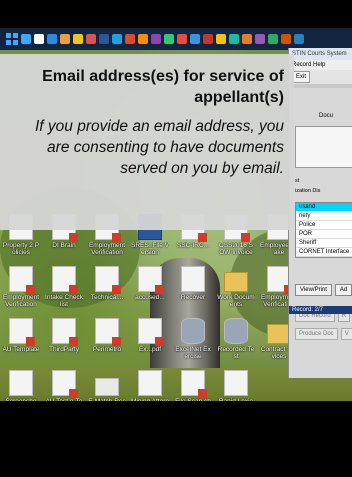 The height and width of the screenshot is (477, 352). What do you see at coordinates (21, 349) in the screenshot?
I see `desktop-icon-label: AU Template` at bounding box center [21, 349].